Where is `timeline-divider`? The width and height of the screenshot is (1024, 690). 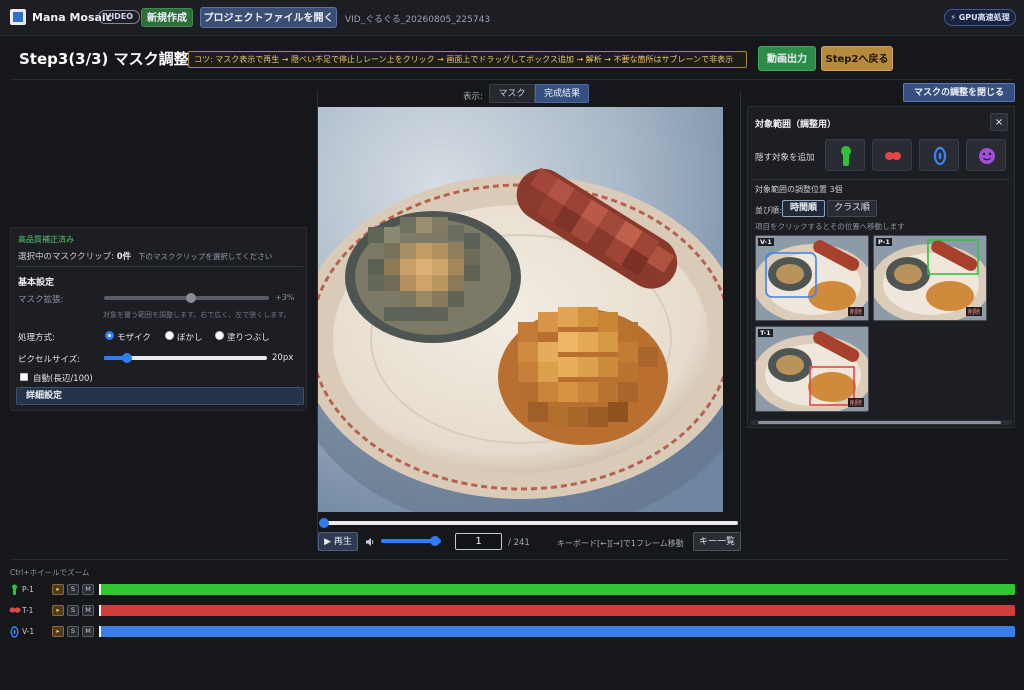
timeline-divider is located at coordinates (509, 559).